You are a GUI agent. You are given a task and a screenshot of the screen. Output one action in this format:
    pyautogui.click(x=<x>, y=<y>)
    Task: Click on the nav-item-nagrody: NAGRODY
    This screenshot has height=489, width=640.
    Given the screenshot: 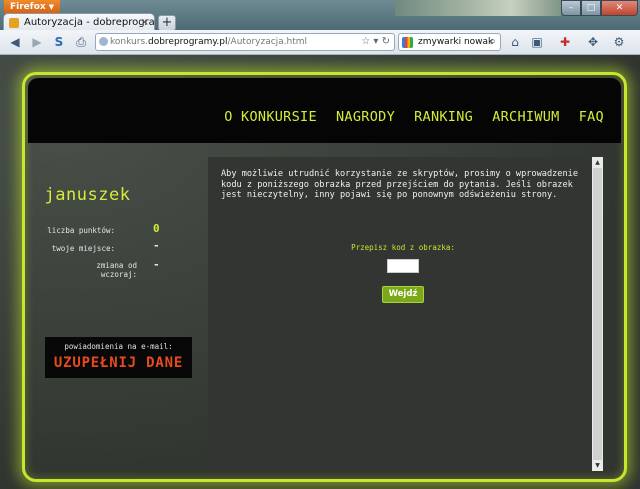 What is the action you would take?
    pyautogui.click(x=365, y=117)
    